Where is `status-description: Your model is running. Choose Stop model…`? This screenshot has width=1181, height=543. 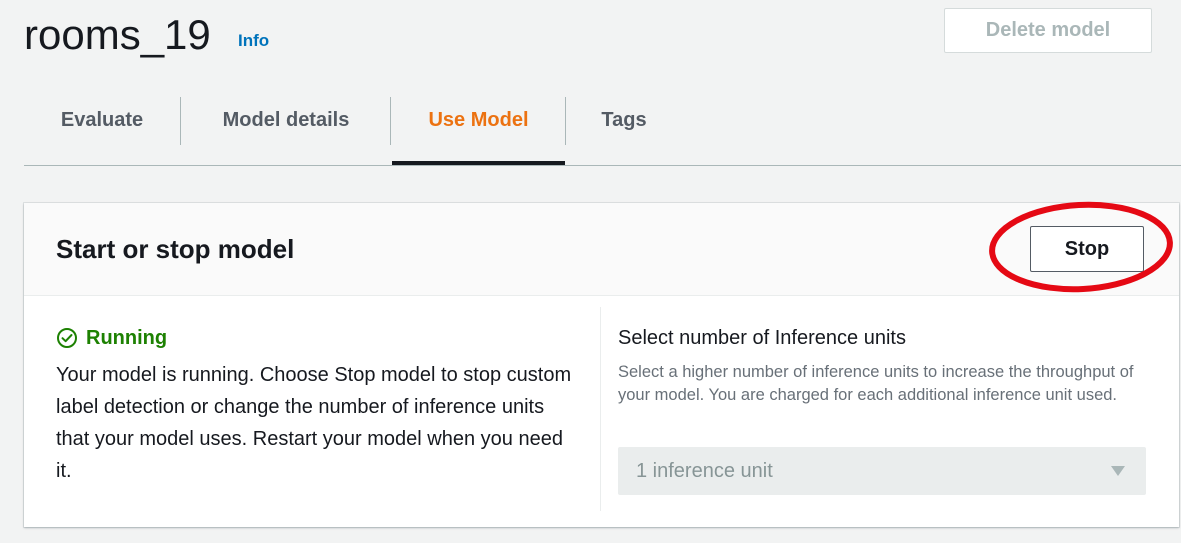 status-description: Your model is running. Choose Stop model… is located at coordinates (314, 423).